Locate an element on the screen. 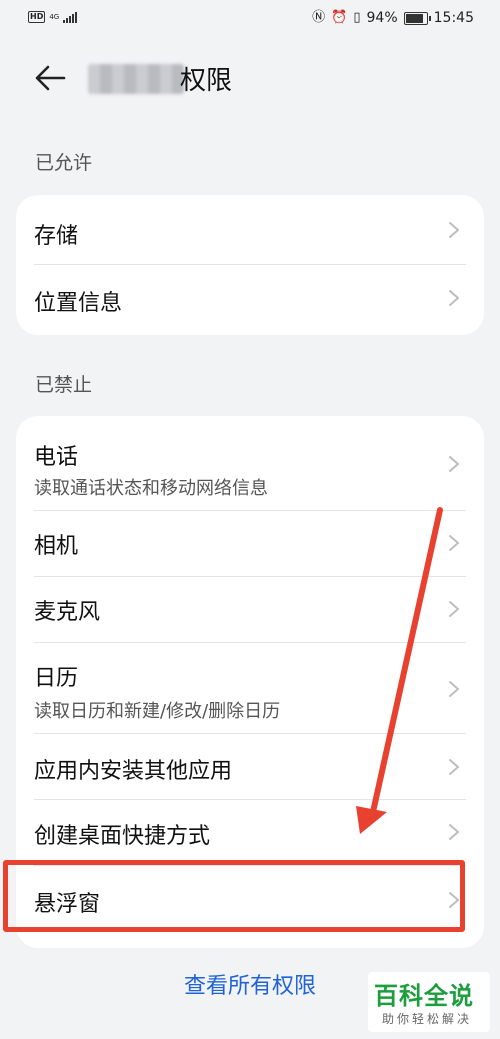  section-allowed-label: 已允许 is located at coordinates (64, 163).